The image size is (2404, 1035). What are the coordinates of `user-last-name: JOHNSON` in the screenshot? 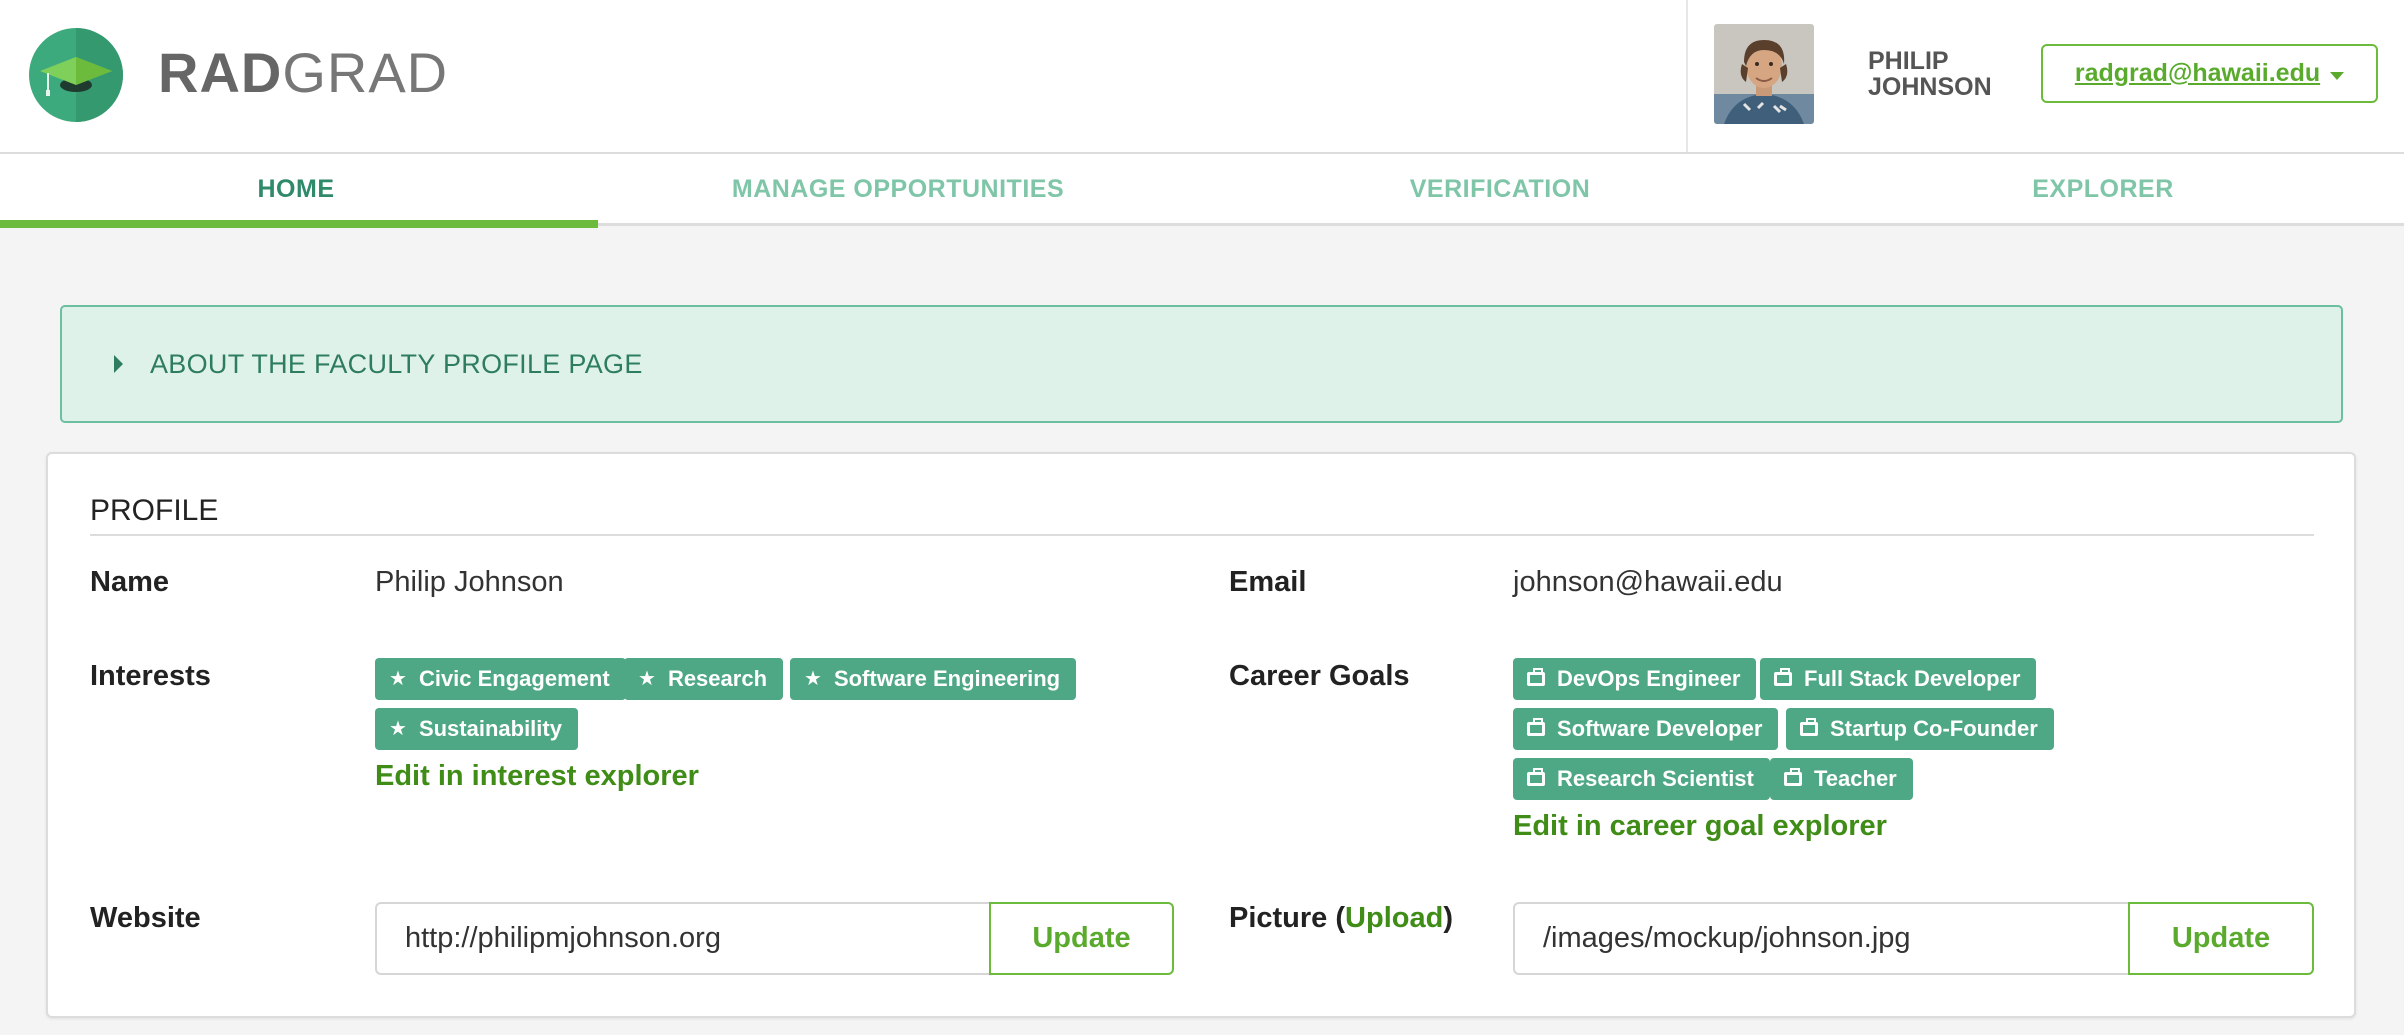 It's located at (1930, 87).